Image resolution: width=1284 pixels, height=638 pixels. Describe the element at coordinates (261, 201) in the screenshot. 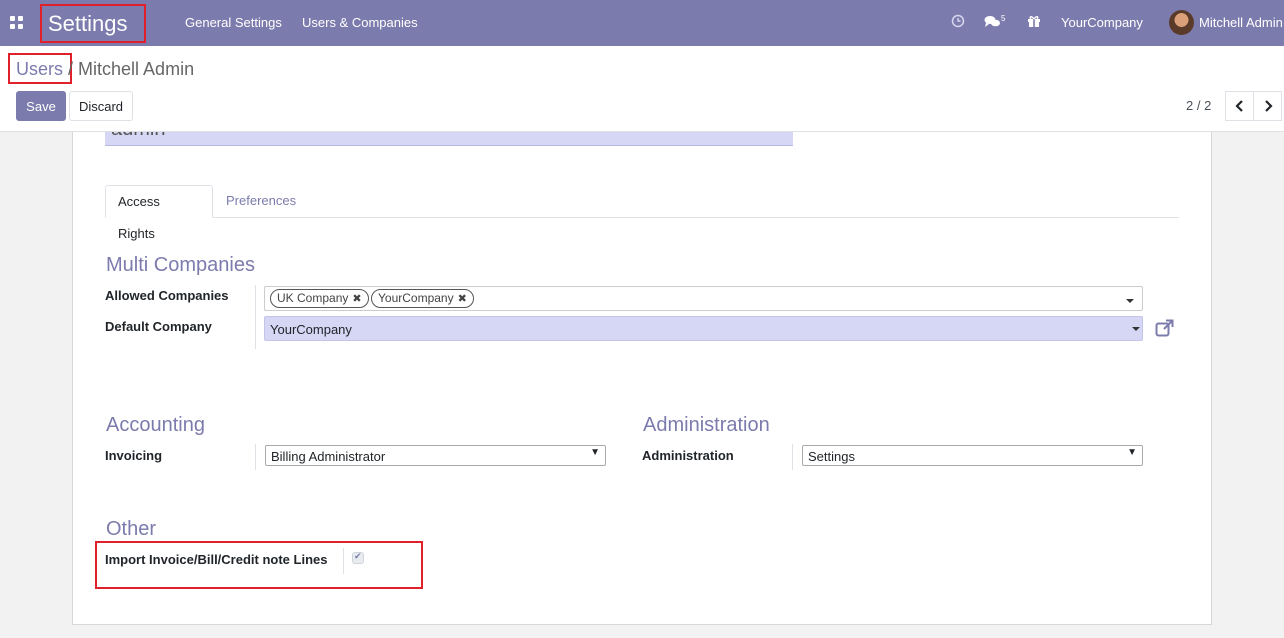

I see `tab-preferences: Preferences` at that location.